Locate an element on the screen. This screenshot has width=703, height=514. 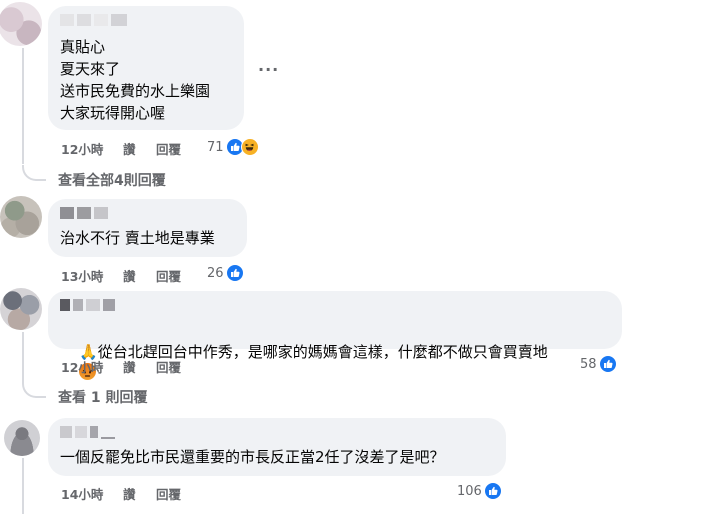
reaction-count: 71 is located at coordinates (215, 147).